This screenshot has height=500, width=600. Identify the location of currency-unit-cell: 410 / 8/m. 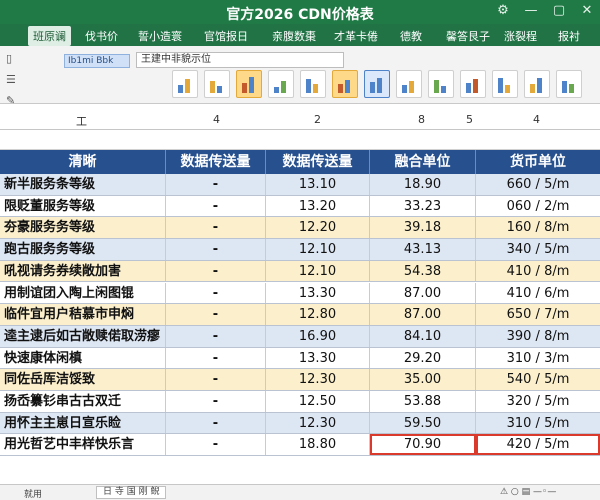
(538, 271).